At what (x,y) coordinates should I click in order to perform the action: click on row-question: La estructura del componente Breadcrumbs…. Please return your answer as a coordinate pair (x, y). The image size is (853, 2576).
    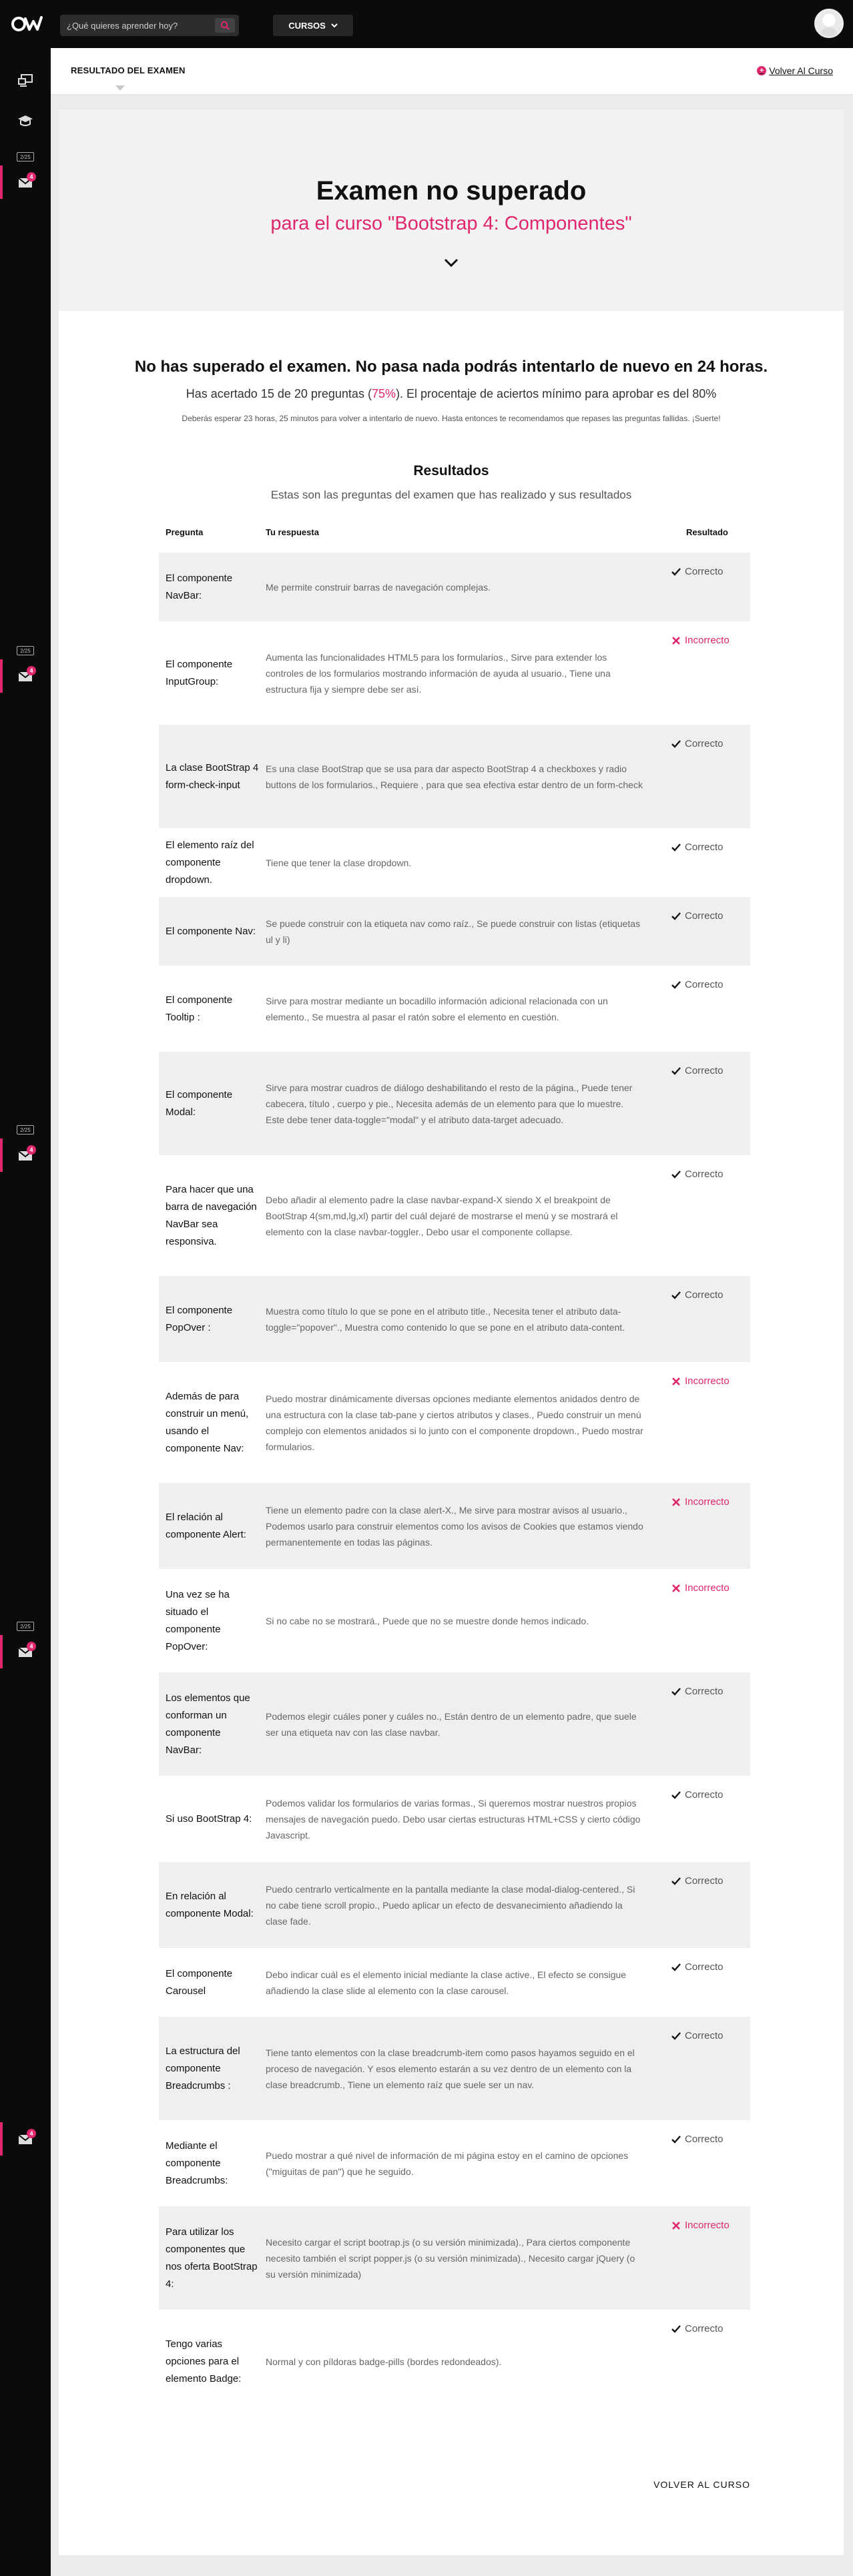
    Looking at the image, I should click on (203, 2068).